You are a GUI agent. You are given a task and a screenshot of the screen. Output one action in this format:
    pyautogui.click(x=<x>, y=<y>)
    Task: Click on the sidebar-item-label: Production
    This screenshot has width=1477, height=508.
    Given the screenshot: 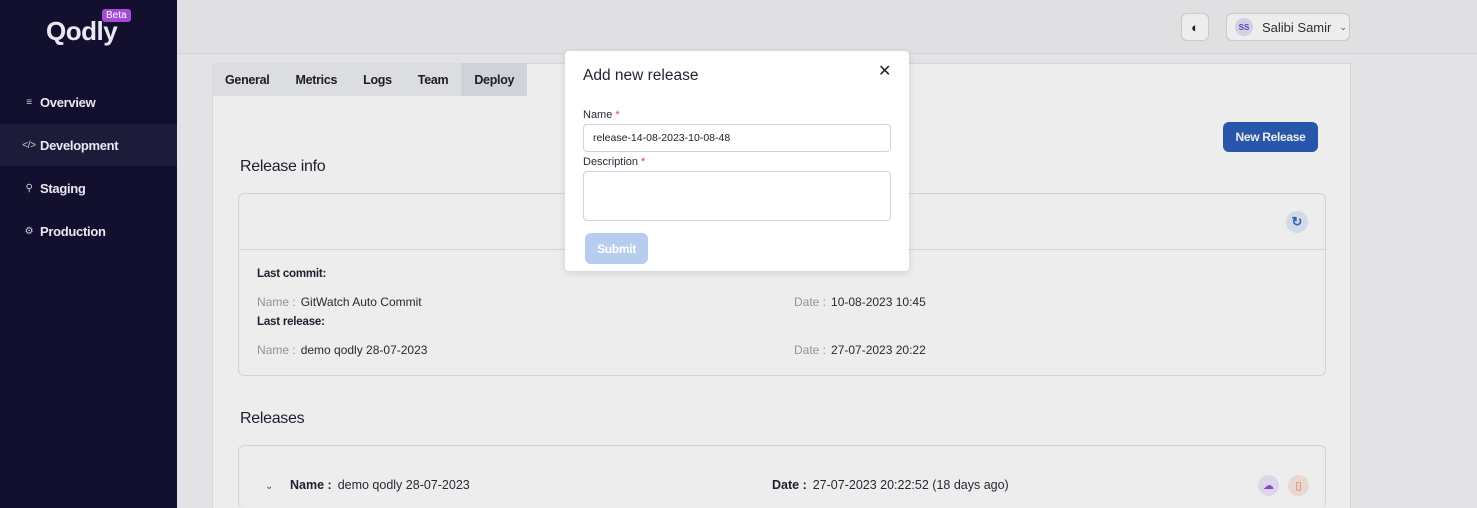 What is the action you would take?
    pyautogui.click(x=73, y=231)
    